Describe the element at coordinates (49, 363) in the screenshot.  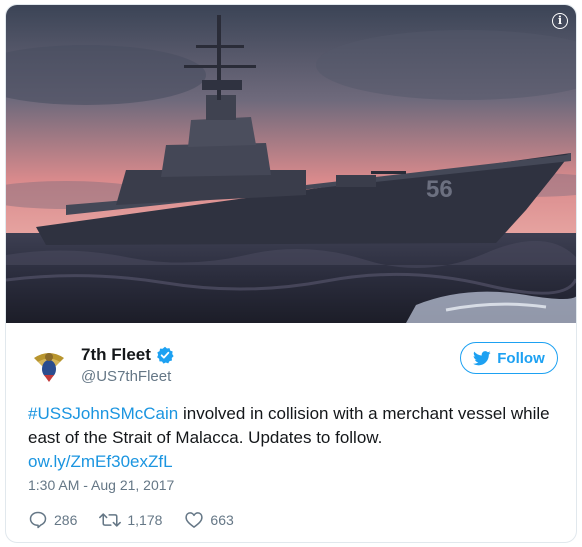
I see `avatar` at that location.